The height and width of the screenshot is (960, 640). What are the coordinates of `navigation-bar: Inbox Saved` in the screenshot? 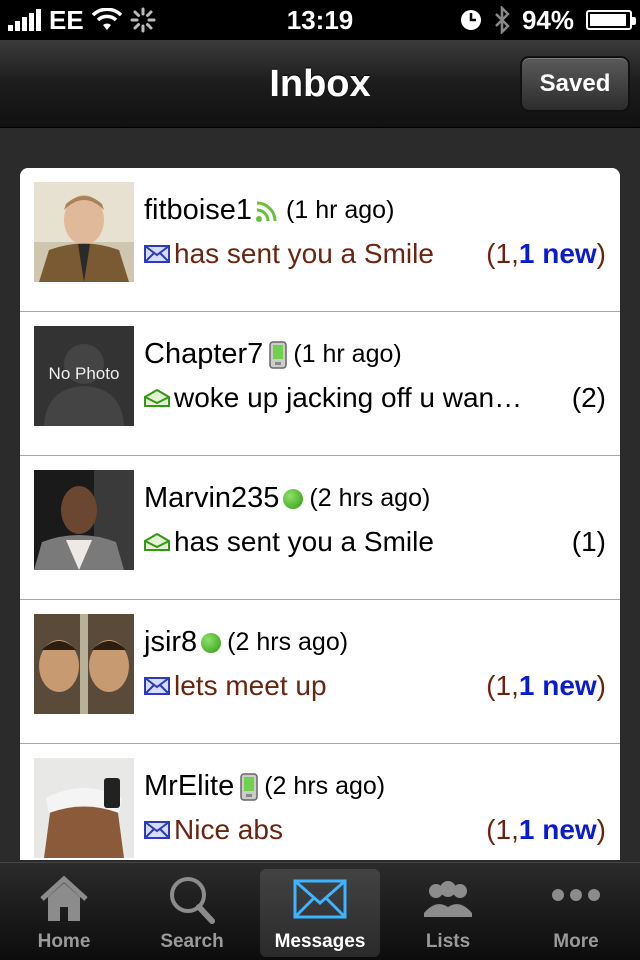 It's located at (320, 84).